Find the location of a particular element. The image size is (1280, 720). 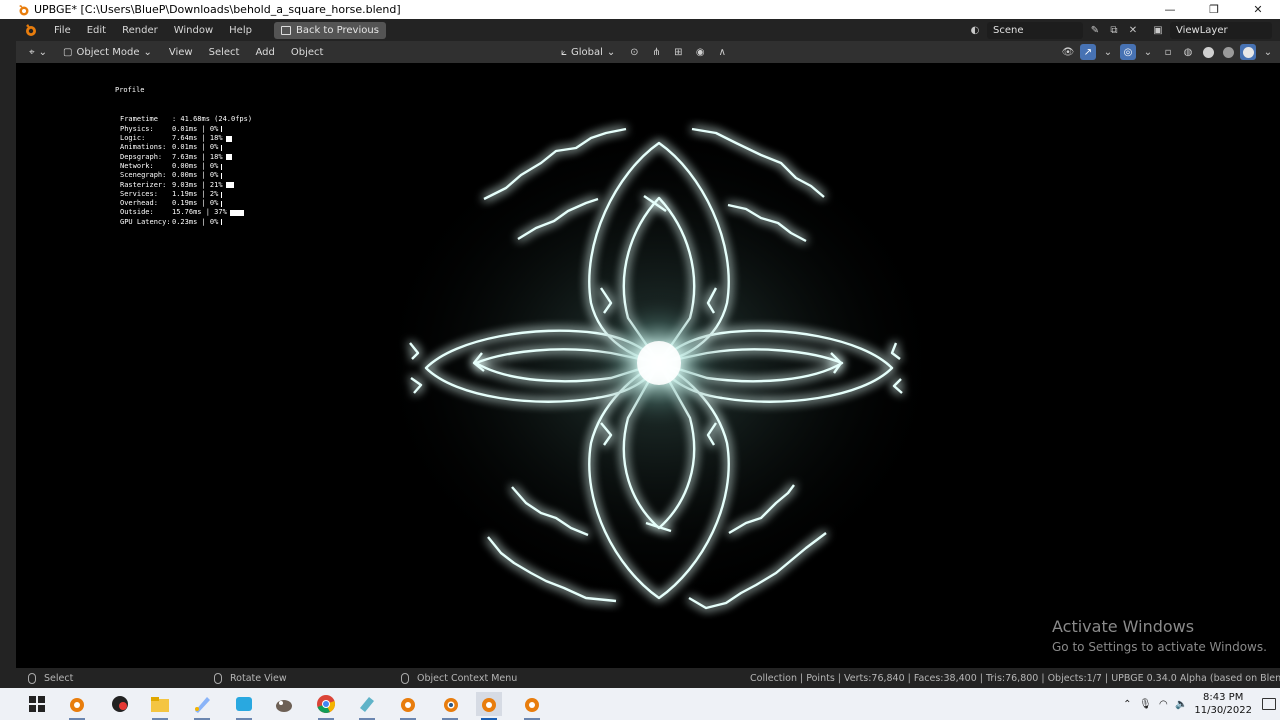

window-controls: — ❐ ✕ is located at coordinates (1214, 9).